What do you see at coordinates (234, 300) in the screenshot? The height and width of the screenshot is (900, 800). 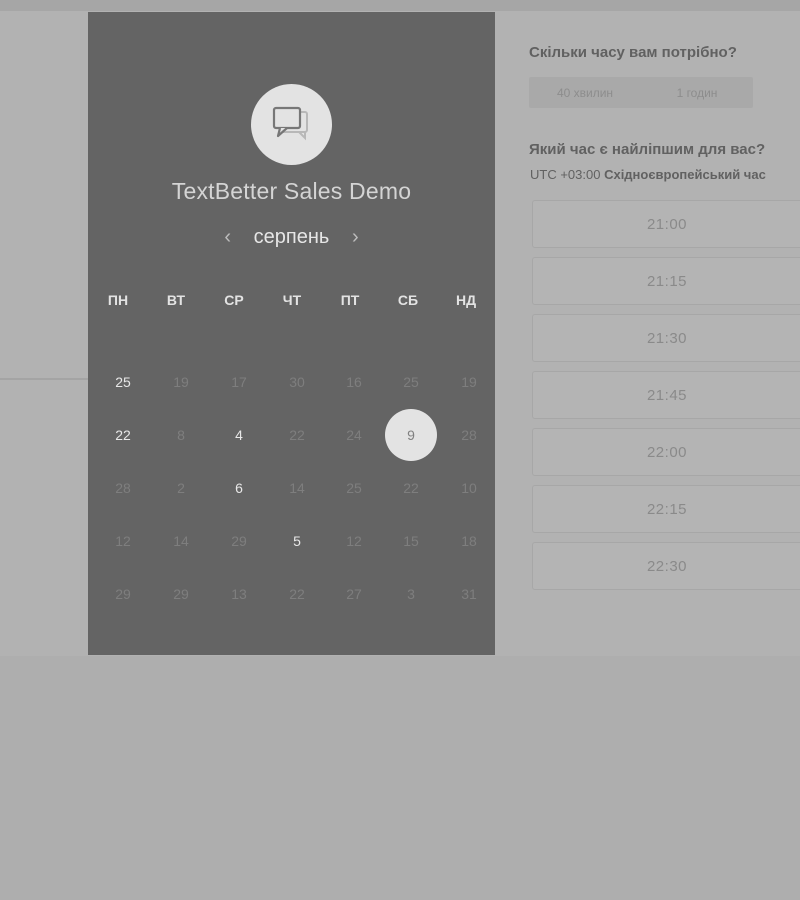 I see `weekday-wed: СР` at bounding box center [234, 300].